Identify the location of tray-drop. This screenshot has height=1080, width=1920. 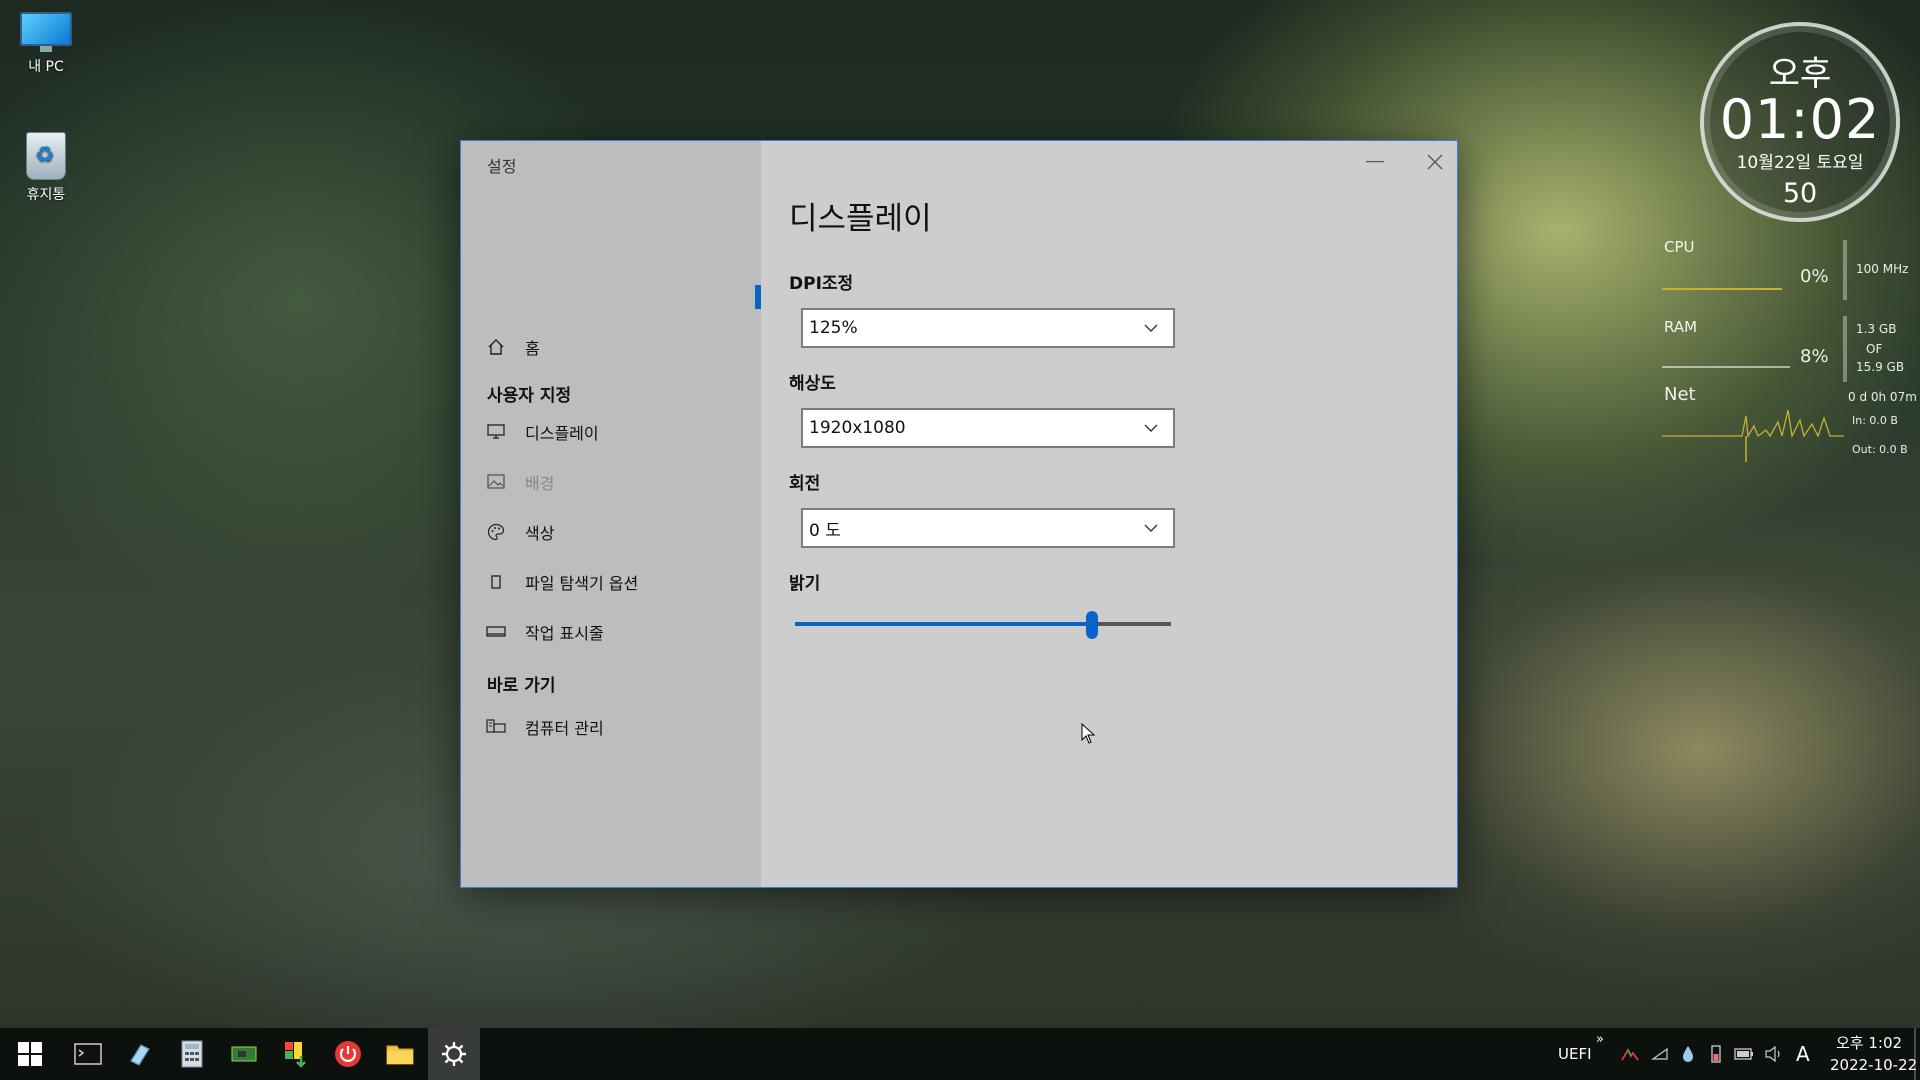
(1688, 1054).